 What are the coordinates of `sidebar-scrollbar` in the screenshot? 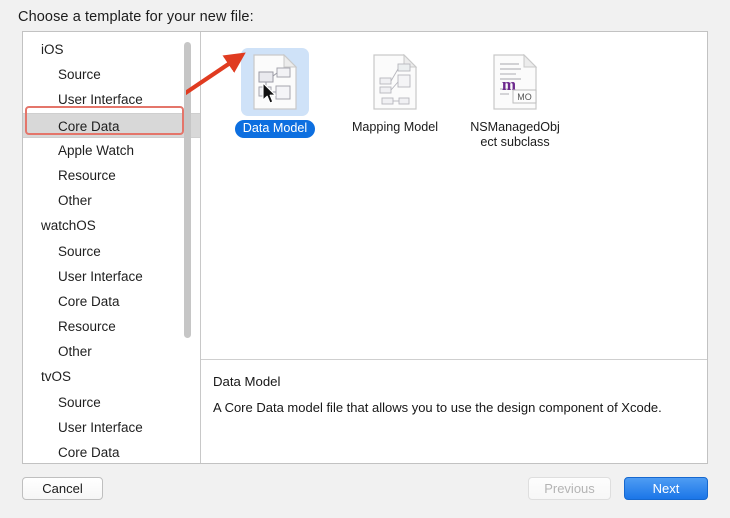 It's located at (190, 248).